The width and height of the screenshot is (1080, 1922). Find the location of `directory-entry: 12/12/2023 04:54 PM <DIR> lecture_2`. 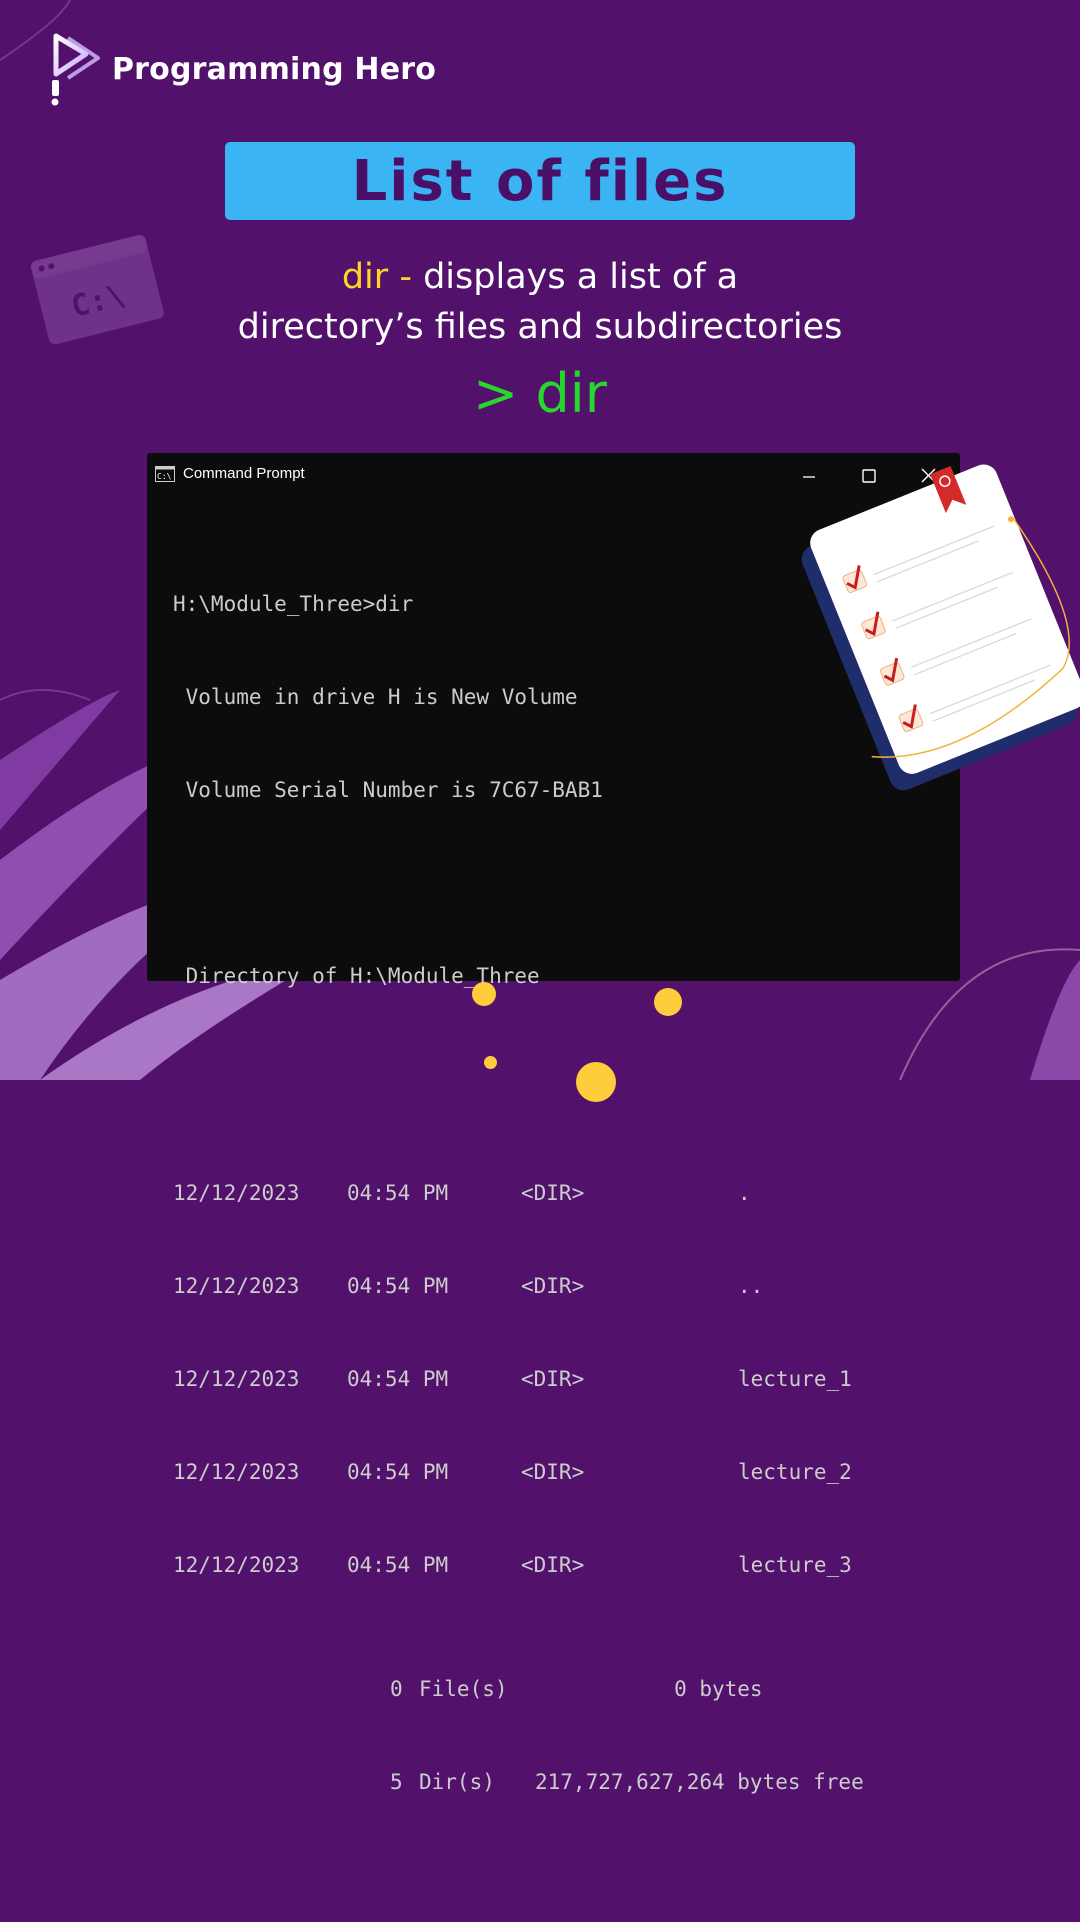

directory-entry: 12/12/2023 04:54 PM <DIR> lecture_2 is located at coordinates (512, 1472).